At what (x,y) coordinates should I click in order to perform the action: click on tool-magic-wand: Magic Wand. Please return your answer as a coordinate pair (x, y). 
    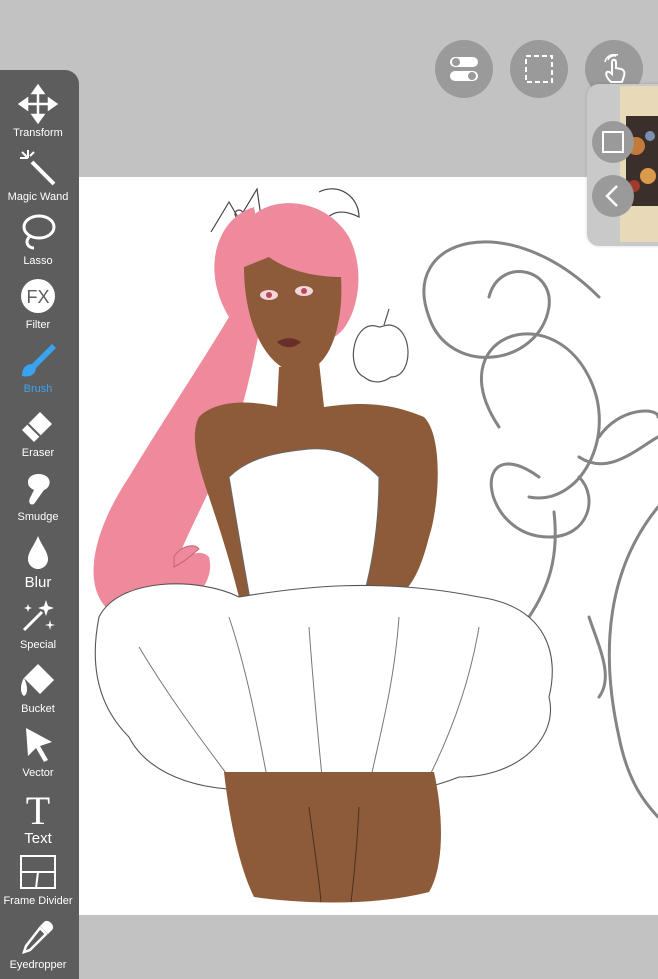
    Looking at the image, I should click on (38, 178).